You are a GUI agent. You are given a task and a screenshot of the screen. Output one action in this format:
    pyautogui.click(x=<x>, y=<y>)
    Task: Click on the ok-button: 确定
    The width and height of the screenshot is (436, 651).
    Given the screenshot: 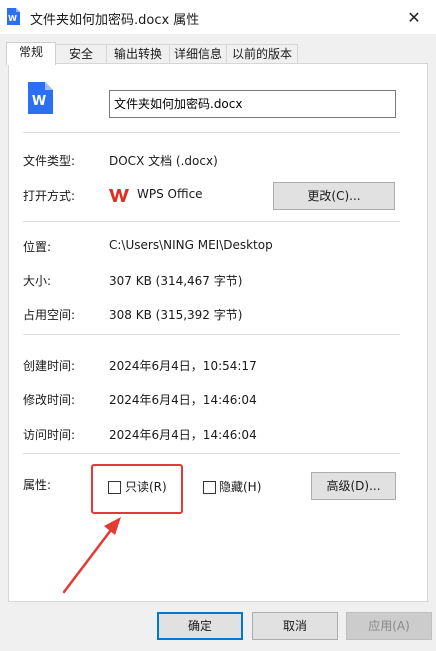 What is the action you would take?
    pyautogui.click(x=200, y=626)
    